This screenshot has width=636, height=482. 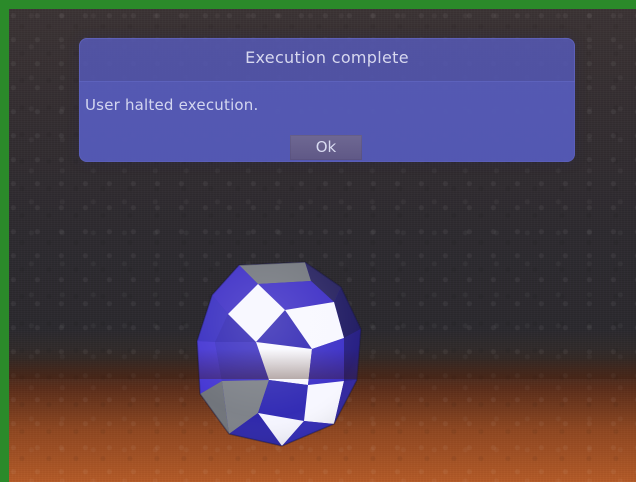 What do you see at coordinates (327, 121) in the screenshot?
I see `dialog-body: User halted execution. Ok` at bounding box center [327, 121].